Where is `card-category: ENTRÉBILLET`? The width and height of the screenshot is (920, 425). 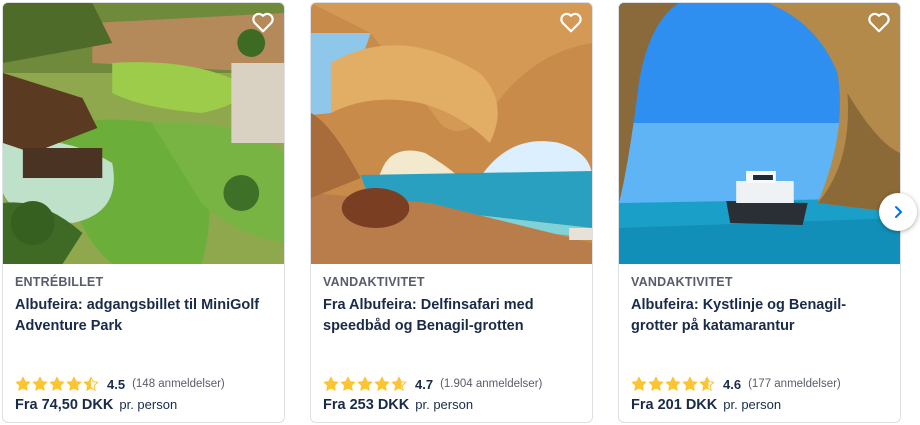
card-category: ENTRÉBILLET is located at coordinates (59, 282).